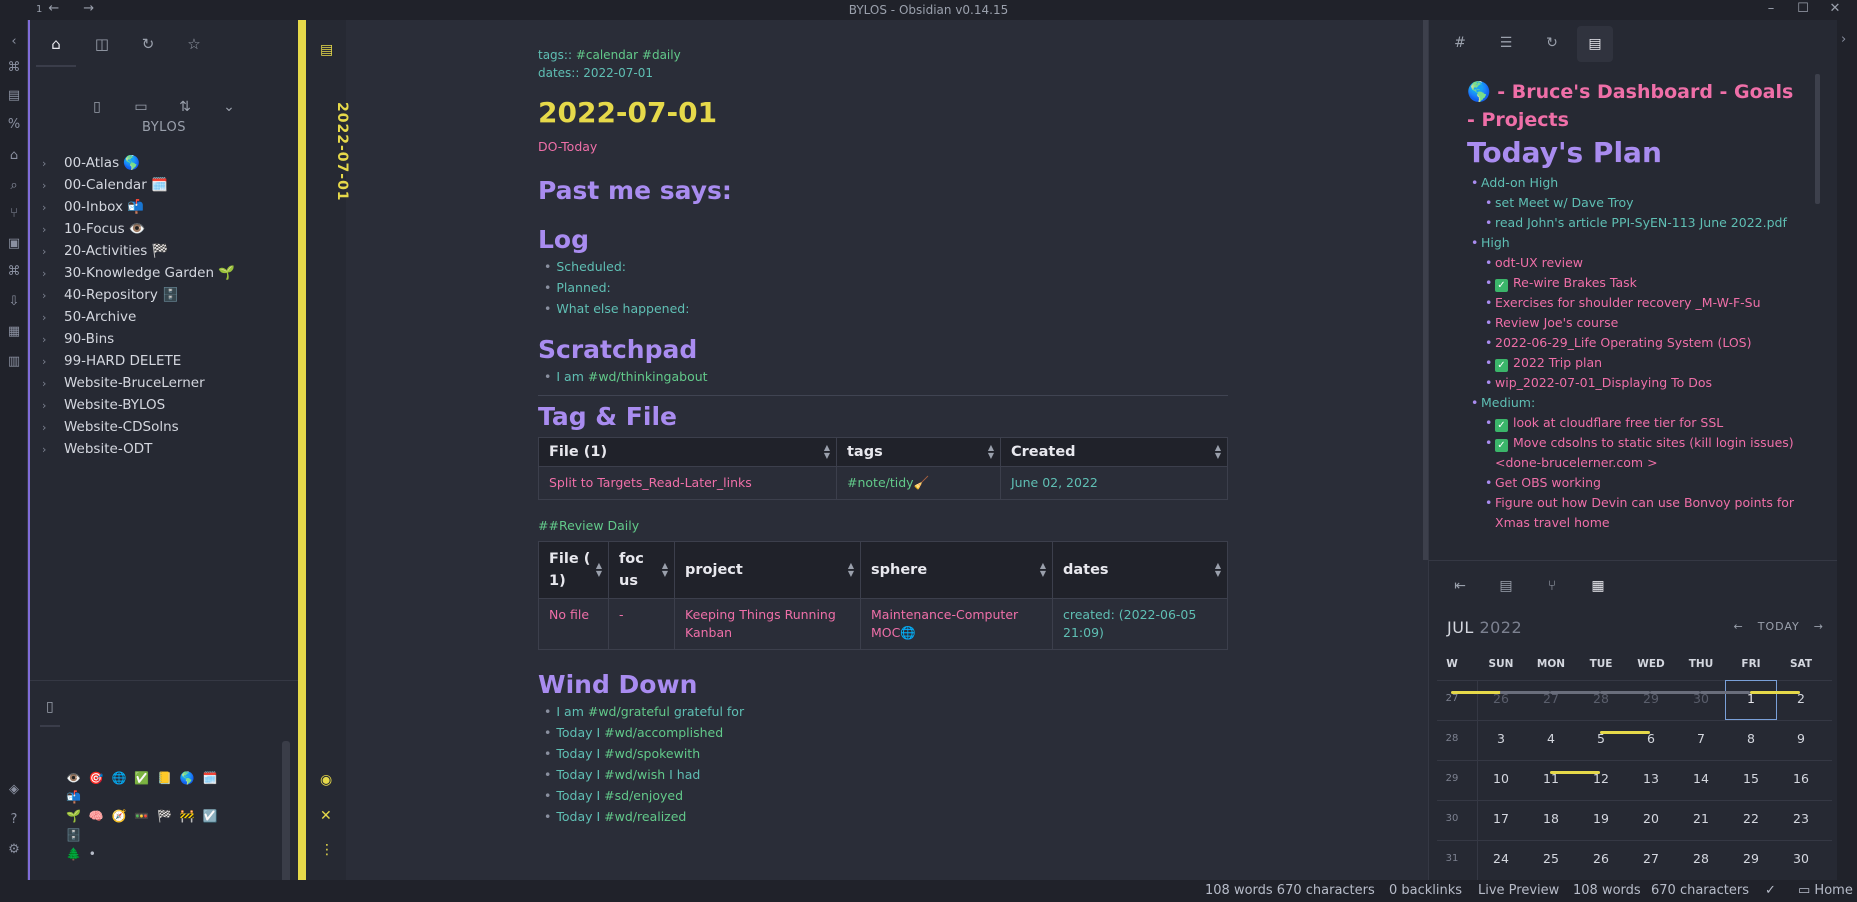 The width and height of the screenshot is (1857, 902). Describe the element at coordinates (102, 44) in the screenshot. I see `file-search-icon: ◫` at that location.